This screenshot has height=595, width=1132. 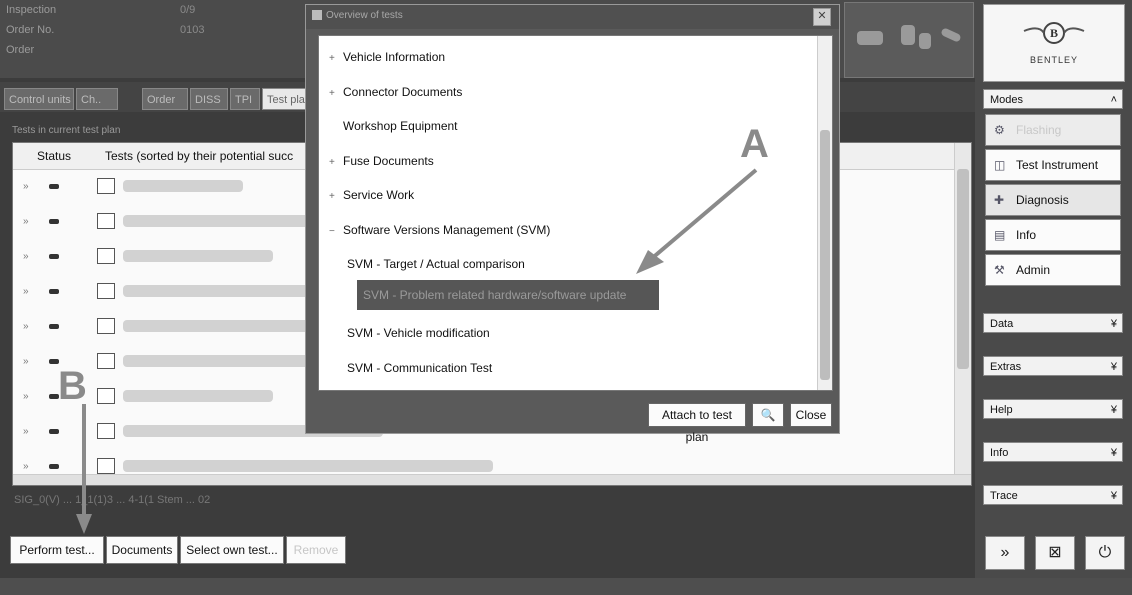 I want to click on test-tree-item: SVM - Target / Actual comparison, so click(x=436, y=264).